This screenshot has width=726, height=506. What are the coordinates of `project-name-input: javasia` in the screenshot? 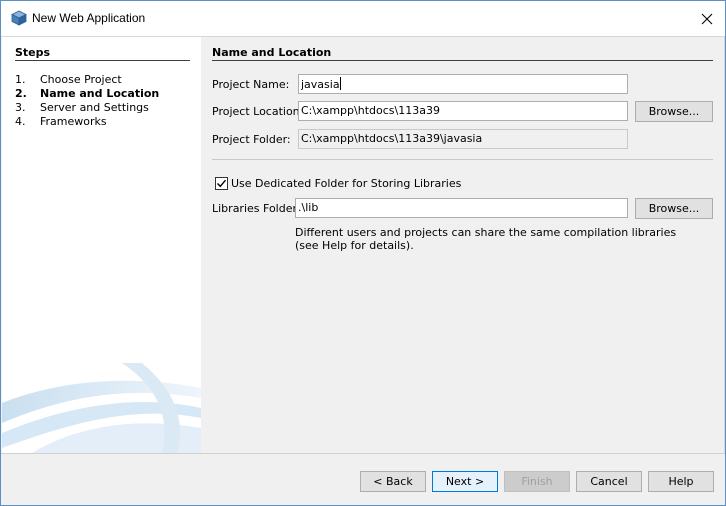 It's located at (463, 84).